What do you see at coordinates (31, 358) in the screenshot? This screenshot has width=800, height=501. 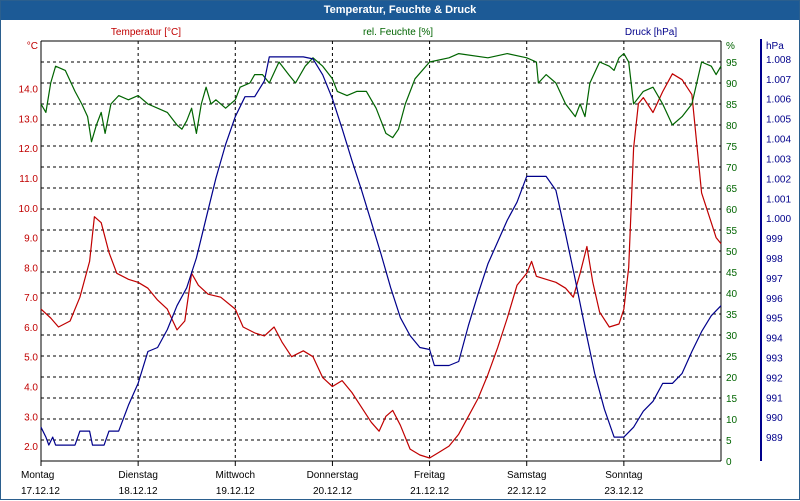 I see `temperature-tick-label: 5.0` at bounding box center [31, 358].